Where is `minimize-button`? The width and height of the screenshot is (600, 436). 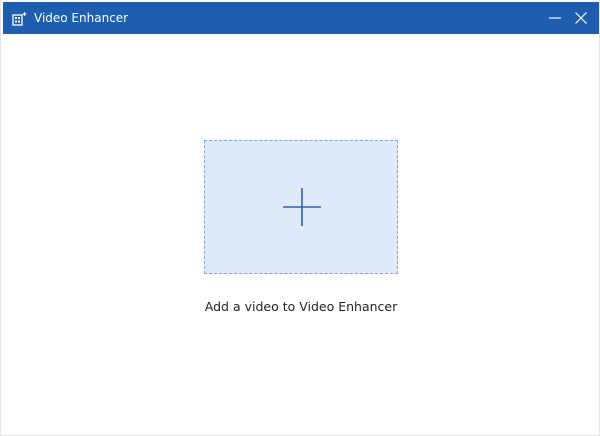 minimize-button is located at coordinates (555, 18).